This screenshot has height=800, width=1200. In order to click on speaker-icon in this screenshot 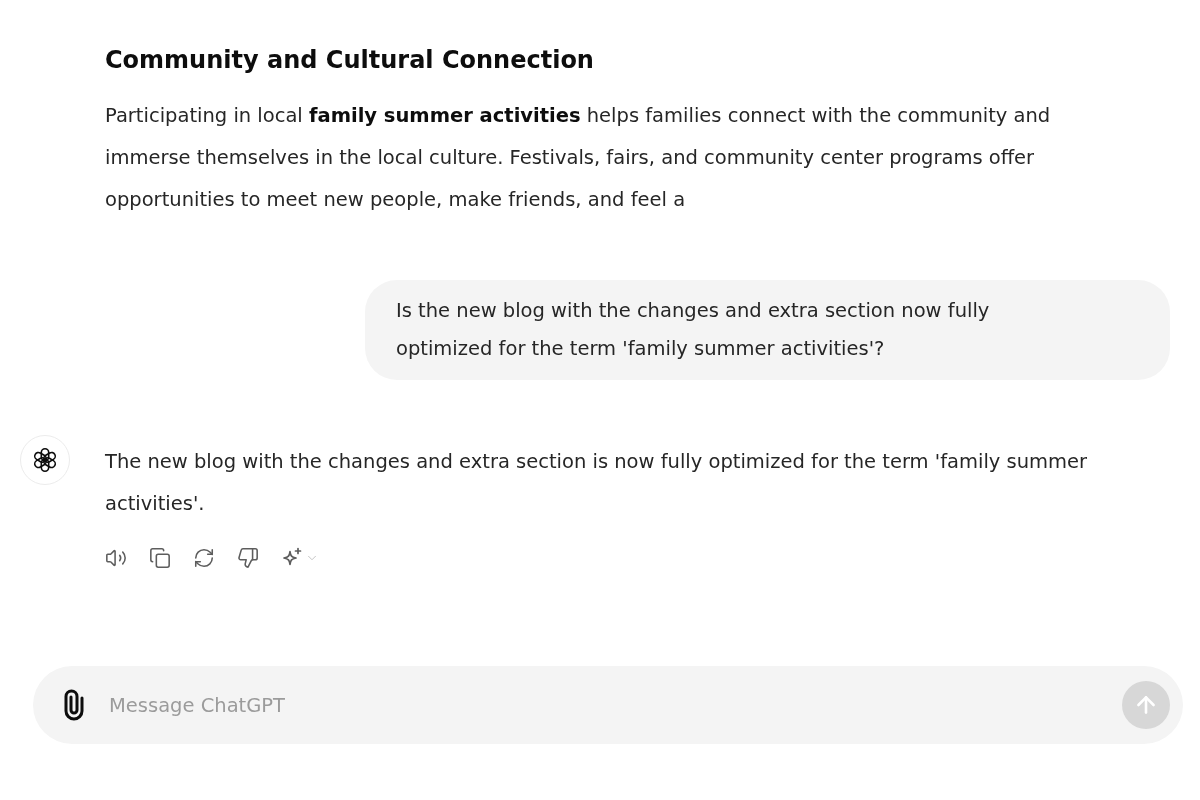, I will do `click(116, 558)`.